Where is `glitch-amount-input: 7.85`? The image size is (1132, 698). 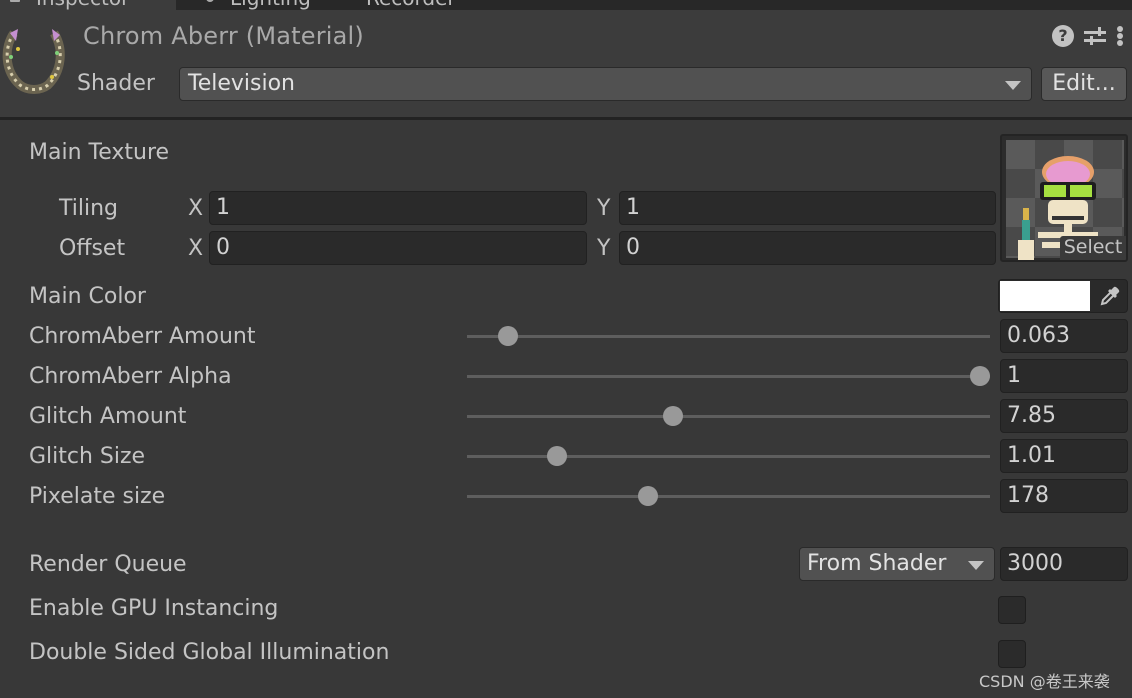
glitch-amount-input: 7.85 is located at coordinates (1064, 416).